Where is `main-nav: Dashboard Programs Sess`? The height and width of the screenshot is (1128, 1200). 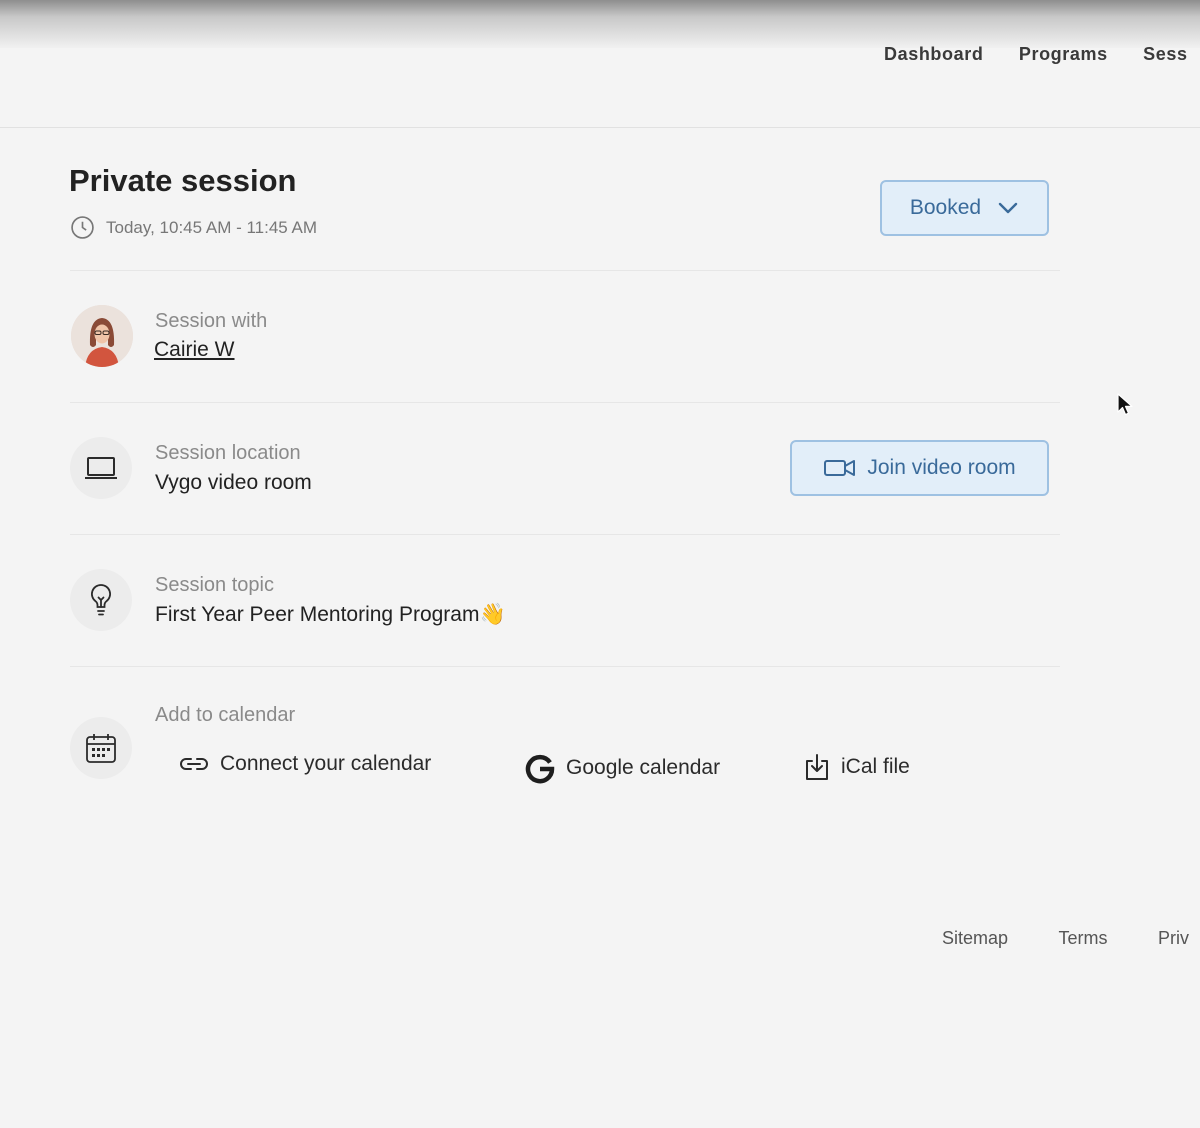
main-nav: Dashboard Programs Sess is located at coordinates (1042, 54).